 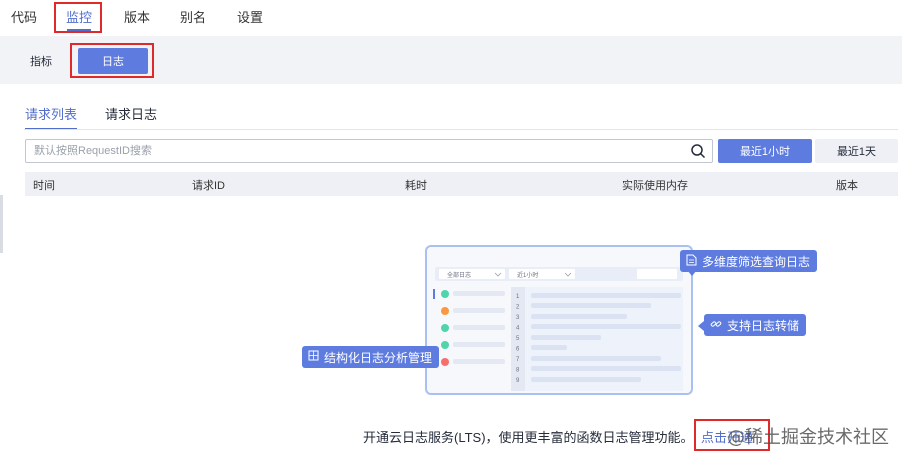 I want to click on tab-divider, so click(x=461, y=129).